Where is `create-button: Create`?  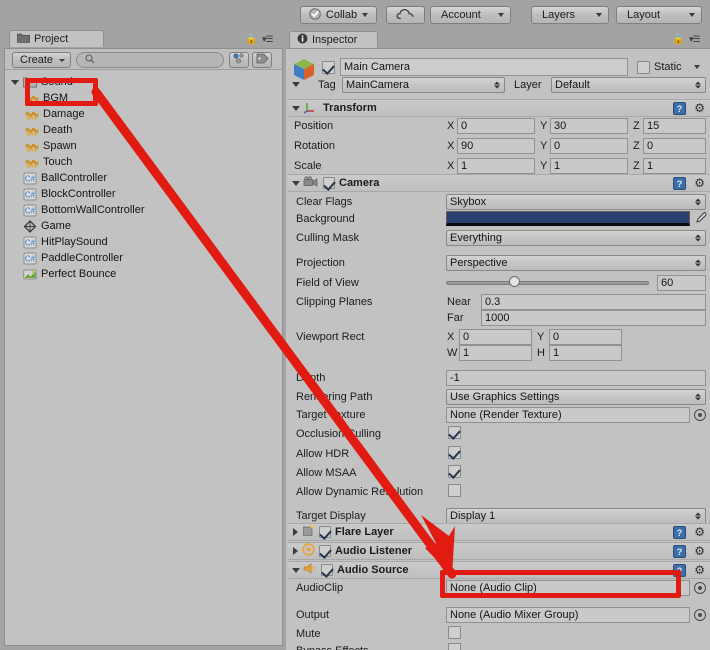
create-button: Create is located at coordinates (41, 60).